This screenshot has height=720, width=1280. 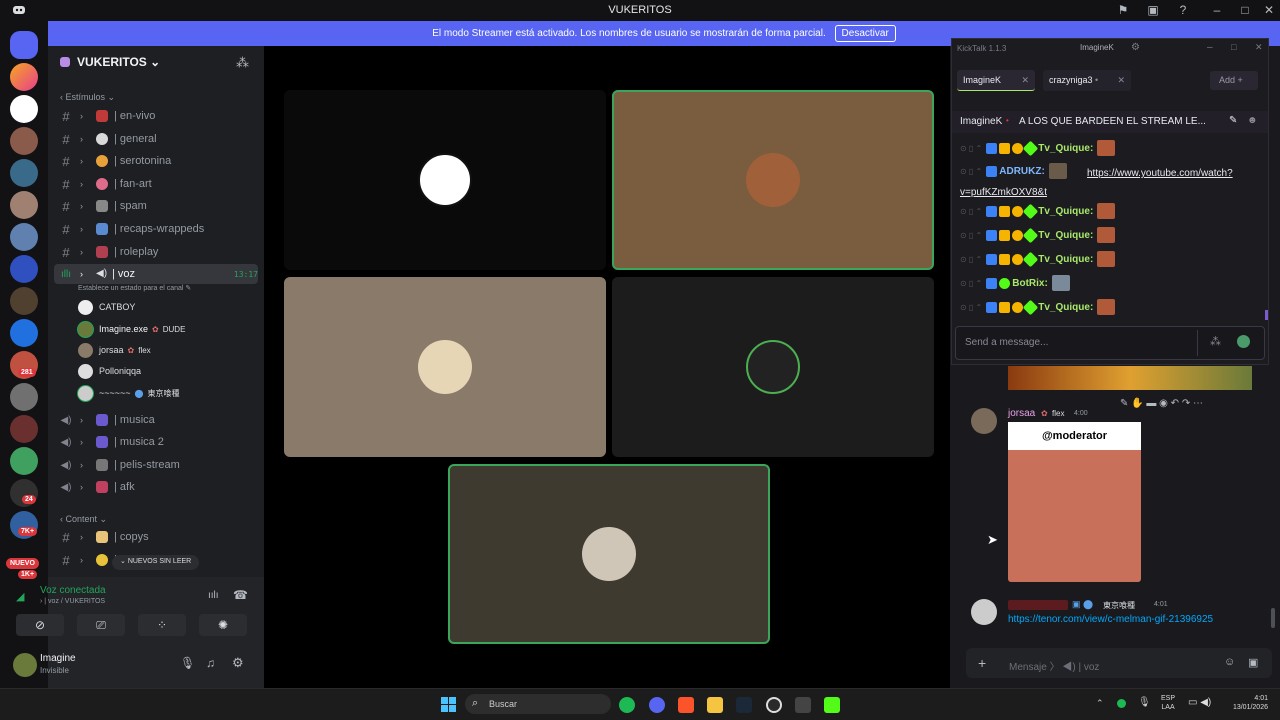 I want to click on channel-spam: # › | spam, so click(x=159, y=206).